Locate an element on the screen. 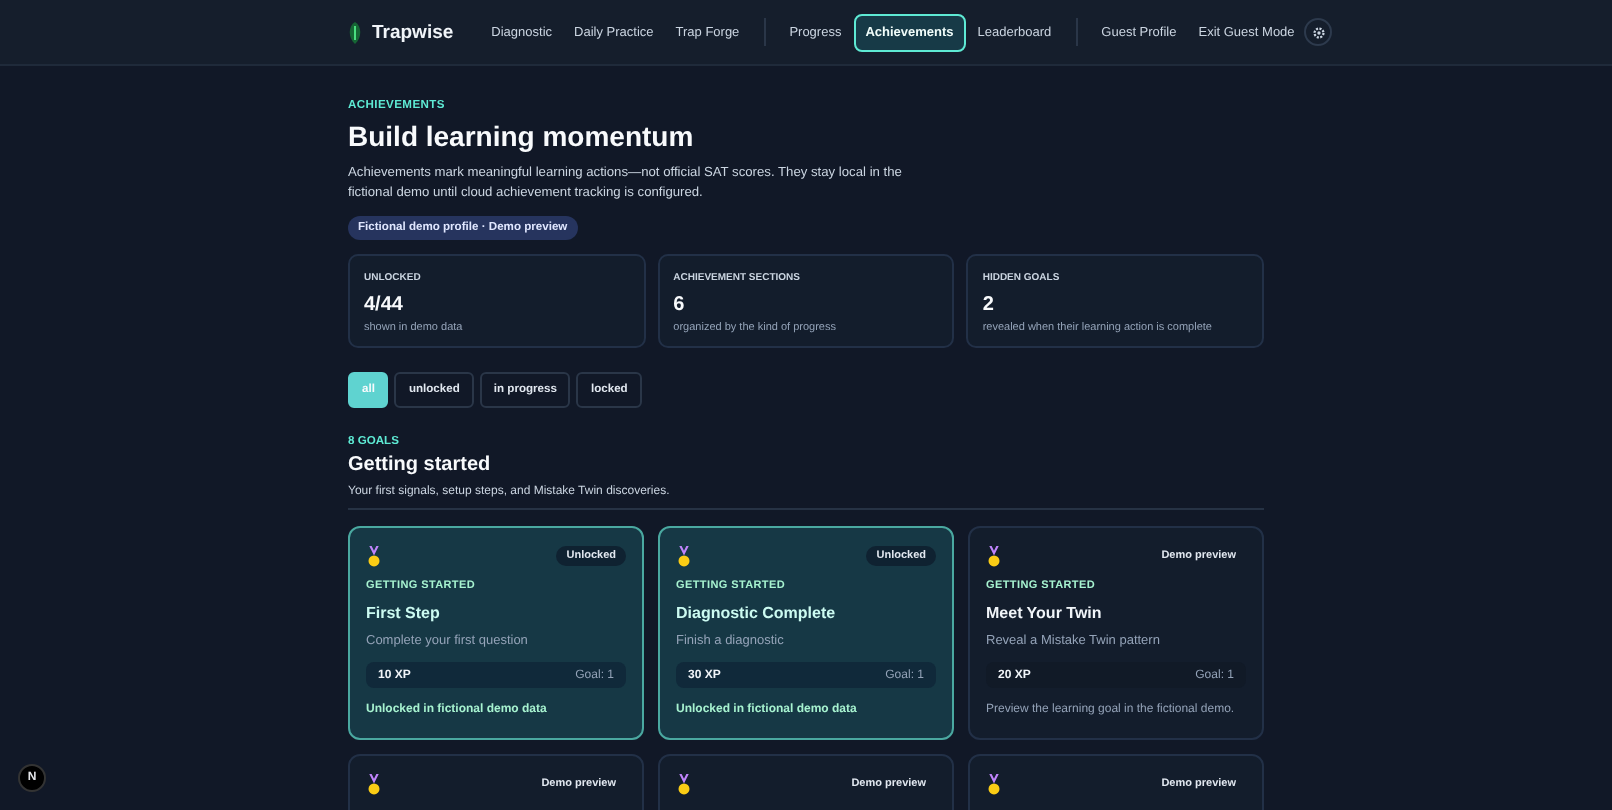 Image resolution: width=1612 pixels, height=810 pixels. card-title: First Step is located at coordinates (404, 613).